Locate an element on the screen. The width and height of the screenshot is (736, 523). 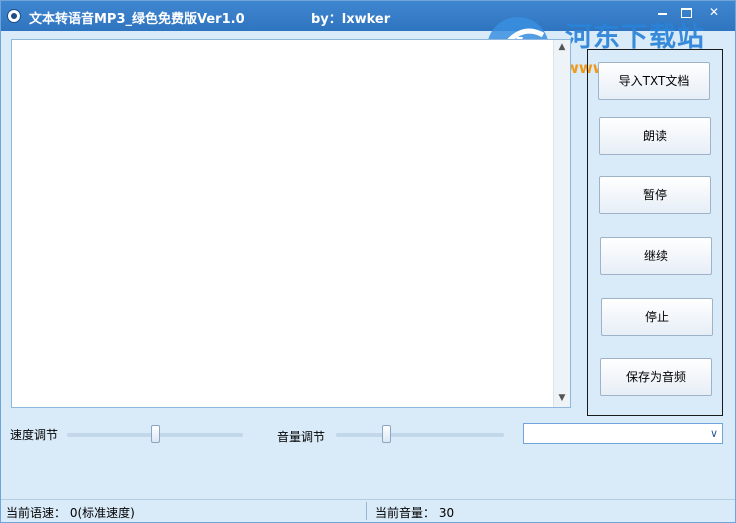
stop-button: 停止 is located at coordinates (657, 317).